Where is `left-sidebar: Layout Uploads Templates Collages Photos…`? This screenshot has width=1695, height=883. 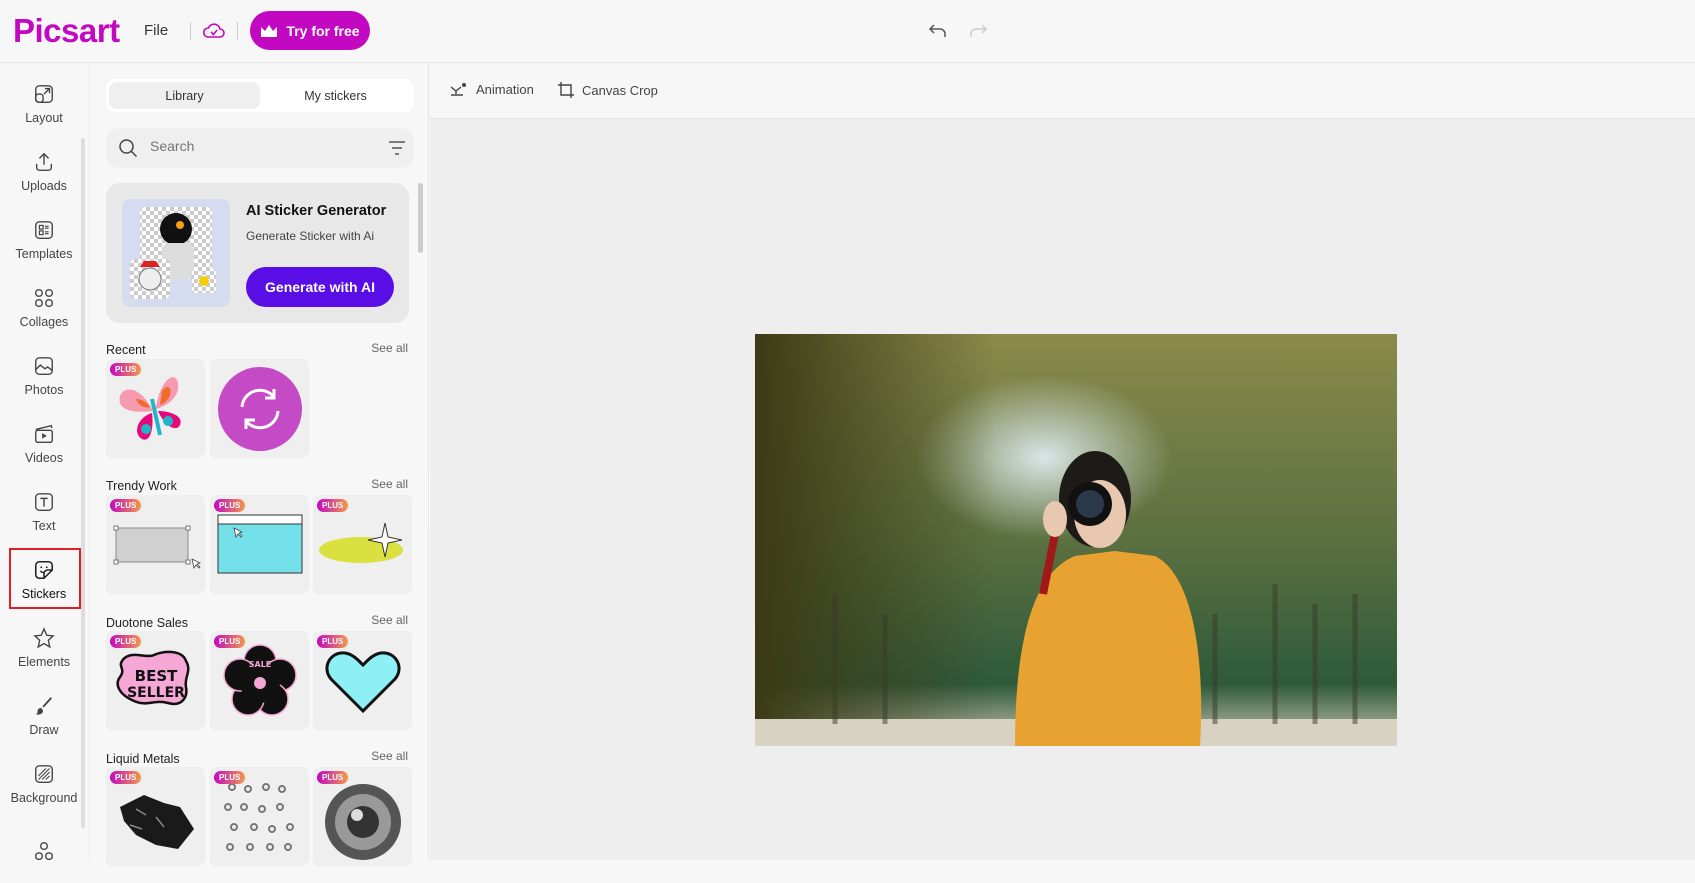
left-sidebar: Layout Uploads Templates Collages Photos… is located at coordinates (45, 462).